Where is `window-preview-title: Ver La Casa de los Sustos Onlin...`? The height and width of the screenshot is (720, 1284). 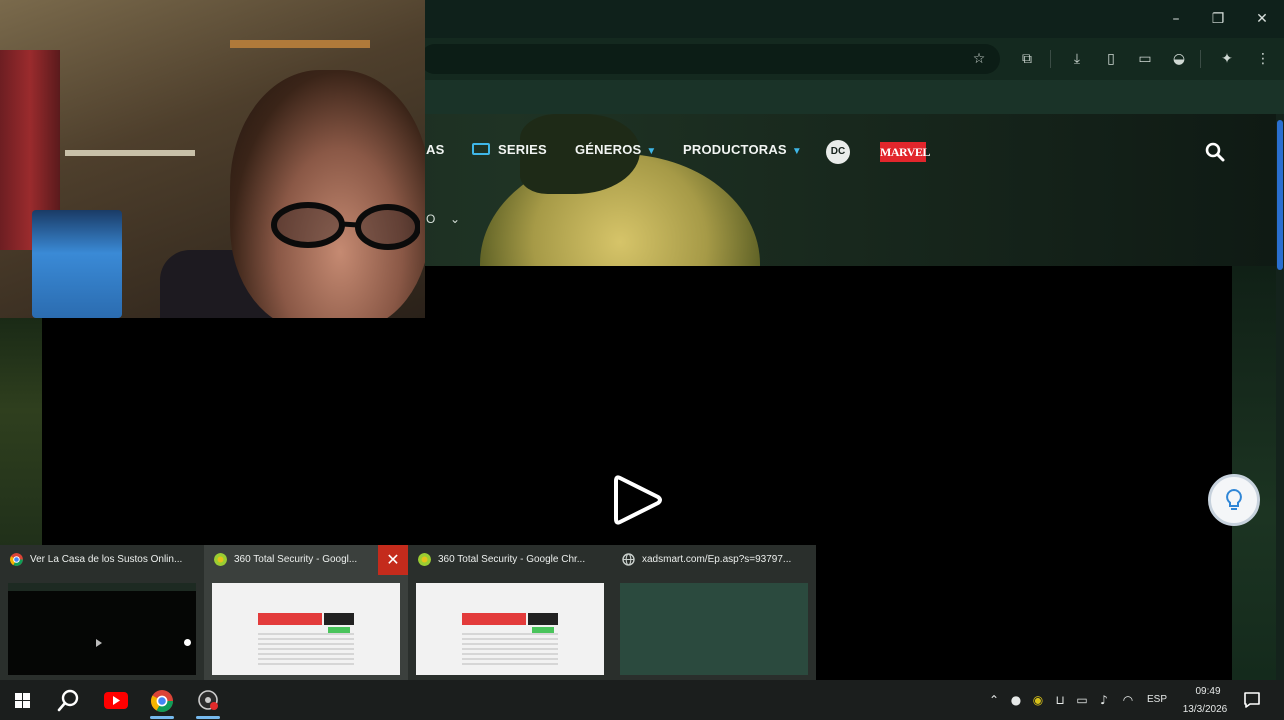
window-preview-title: Ver La Casa de los Sustos Onlin... is located at coordinates (106, 559).